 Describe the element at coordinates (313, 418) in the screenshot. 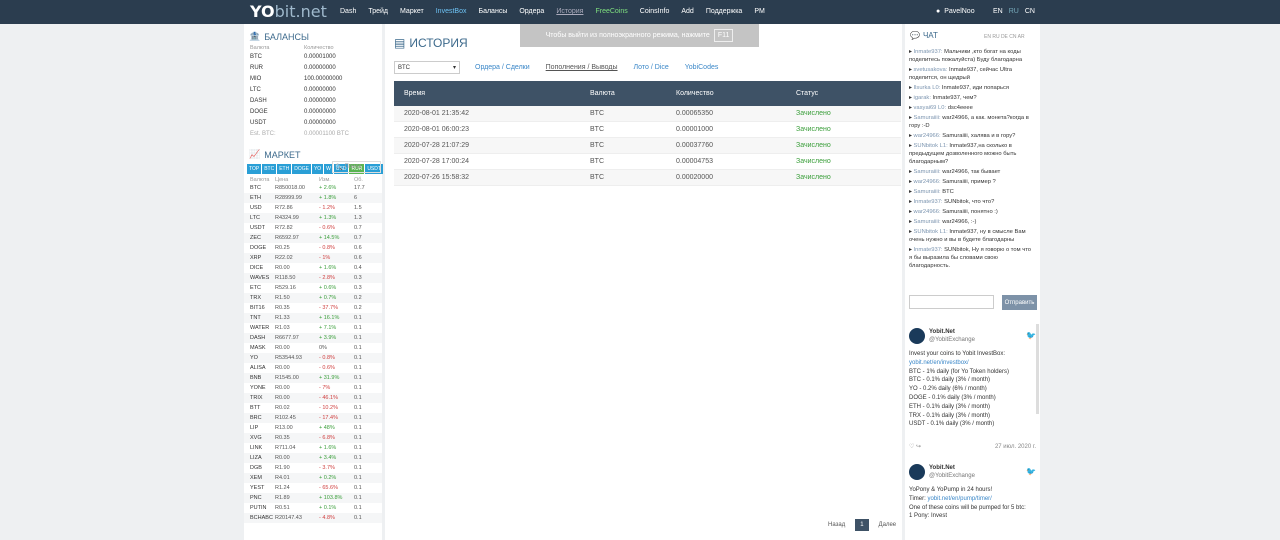

I see `market-row: BRC R102.45 - 17.4% 0.1` at that location.